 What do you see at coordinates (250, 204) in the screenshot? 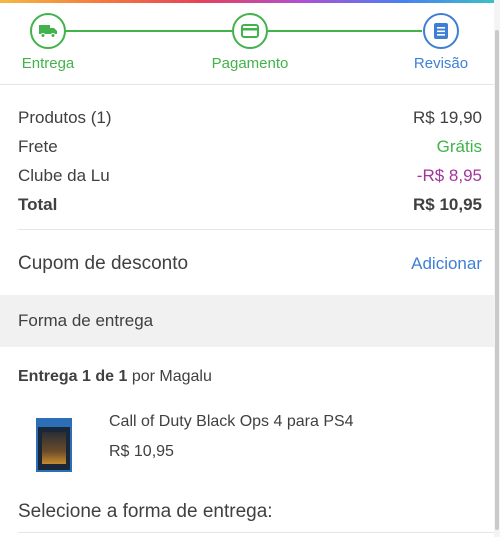
I see `summary-row-total: Total R$ 10,95` at bounding box center [250, 204].